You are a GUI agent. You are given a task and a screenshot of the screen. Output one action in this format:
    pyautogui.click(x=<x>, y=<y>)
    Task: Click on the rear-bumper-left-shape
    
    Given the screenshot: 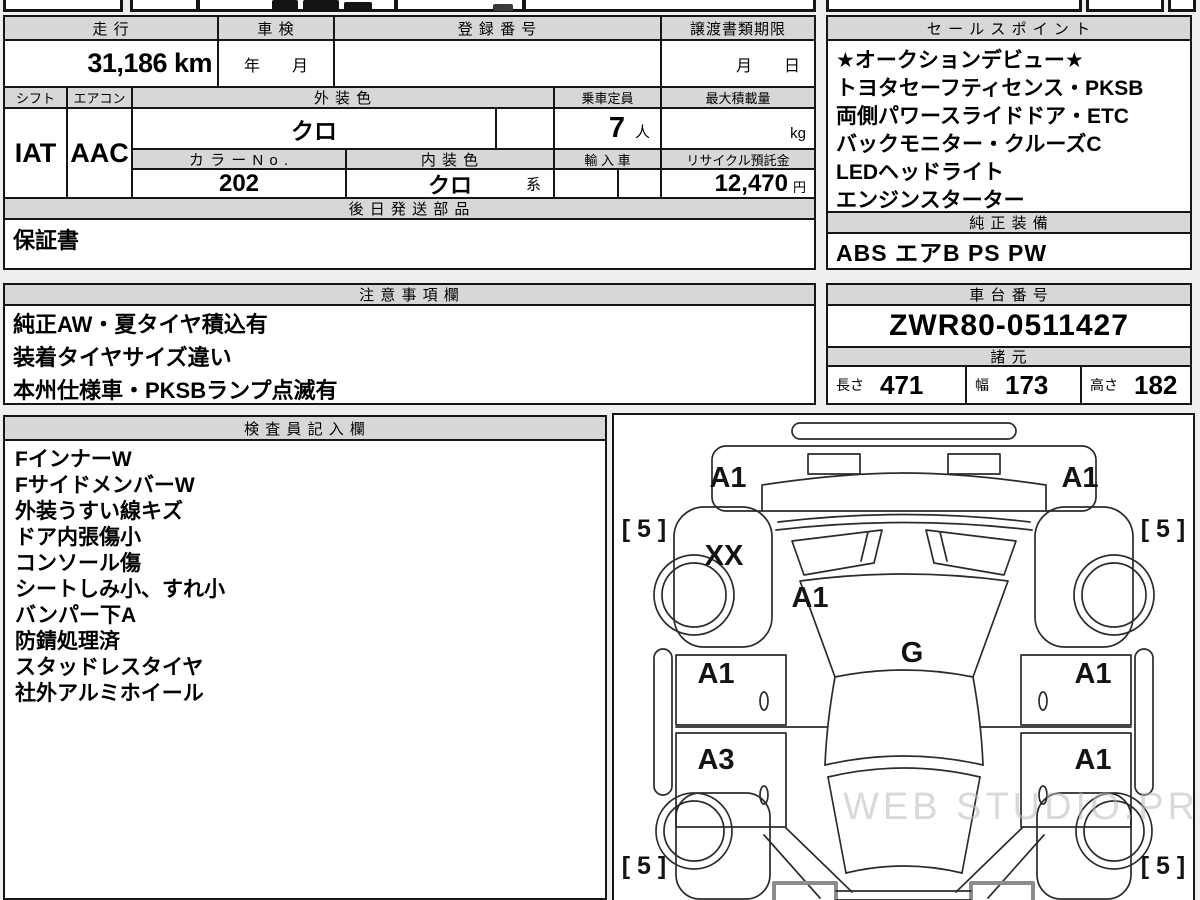 What is the action you would take?
    pyautogui.click(x=805, y=890)
    